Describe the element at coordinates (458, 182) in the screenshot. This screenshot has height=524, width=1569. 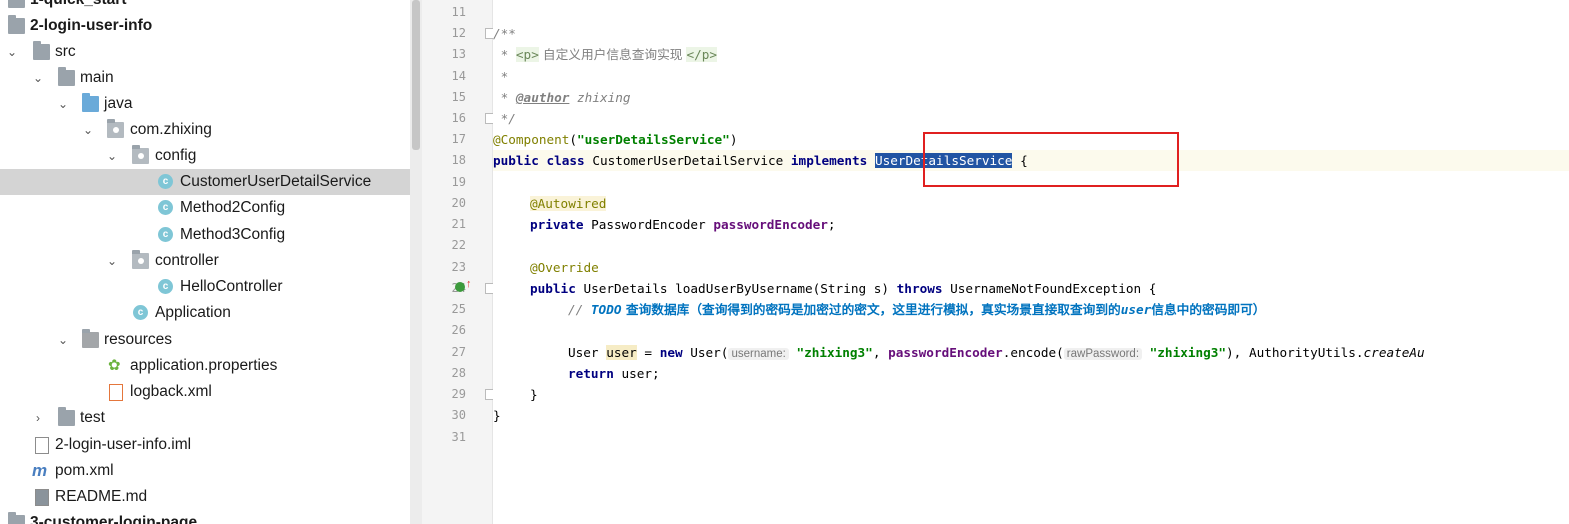
I see `line-number: 19` at that location.